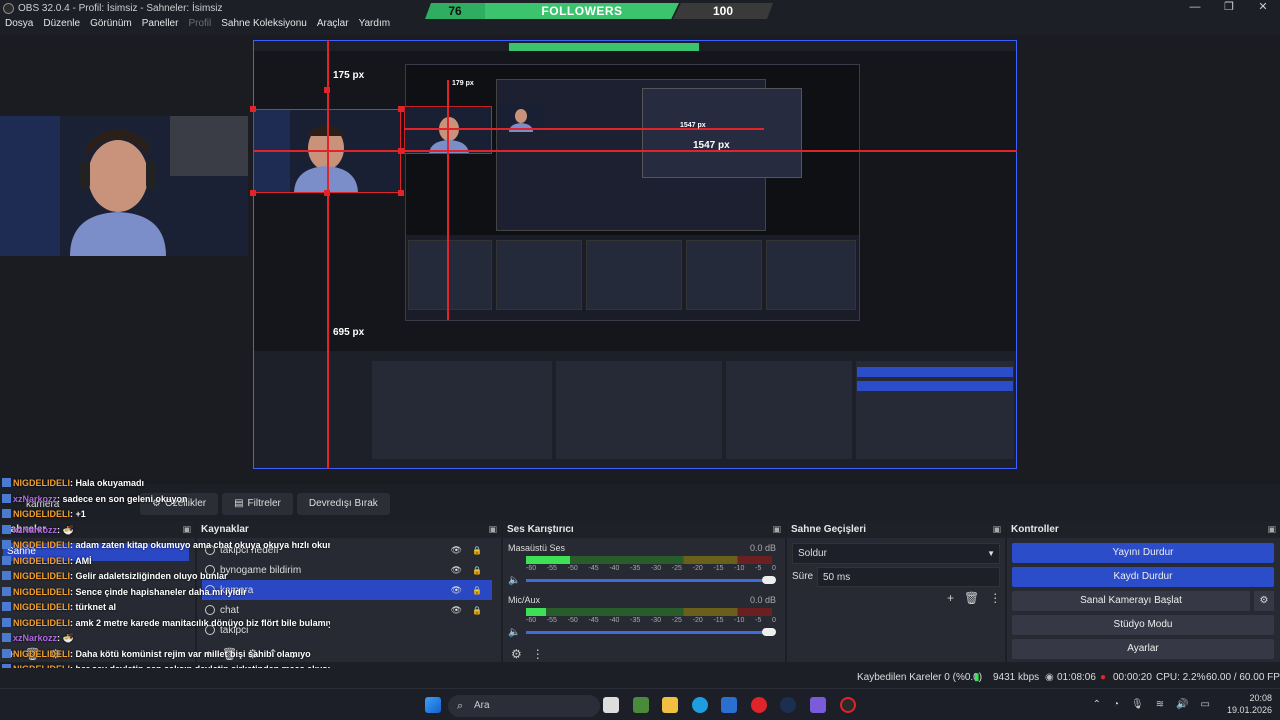  I want to click on chat-message: xzNarkozz: 🍜, so click(165, 639).